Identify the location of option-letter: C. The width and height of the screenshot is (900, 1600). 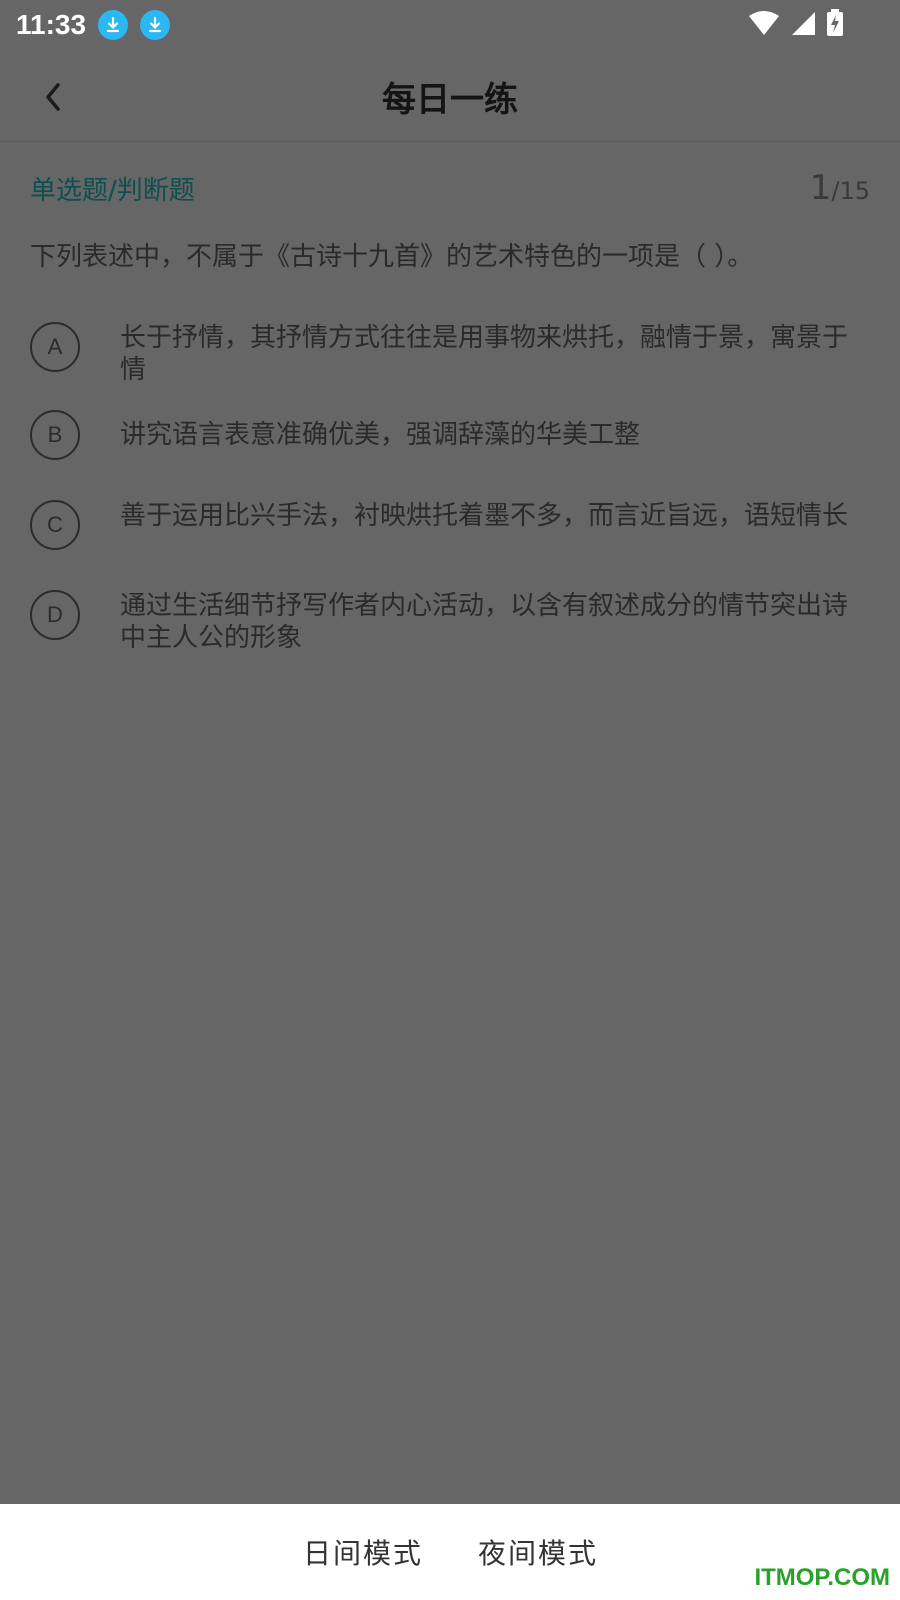
(55, 525).